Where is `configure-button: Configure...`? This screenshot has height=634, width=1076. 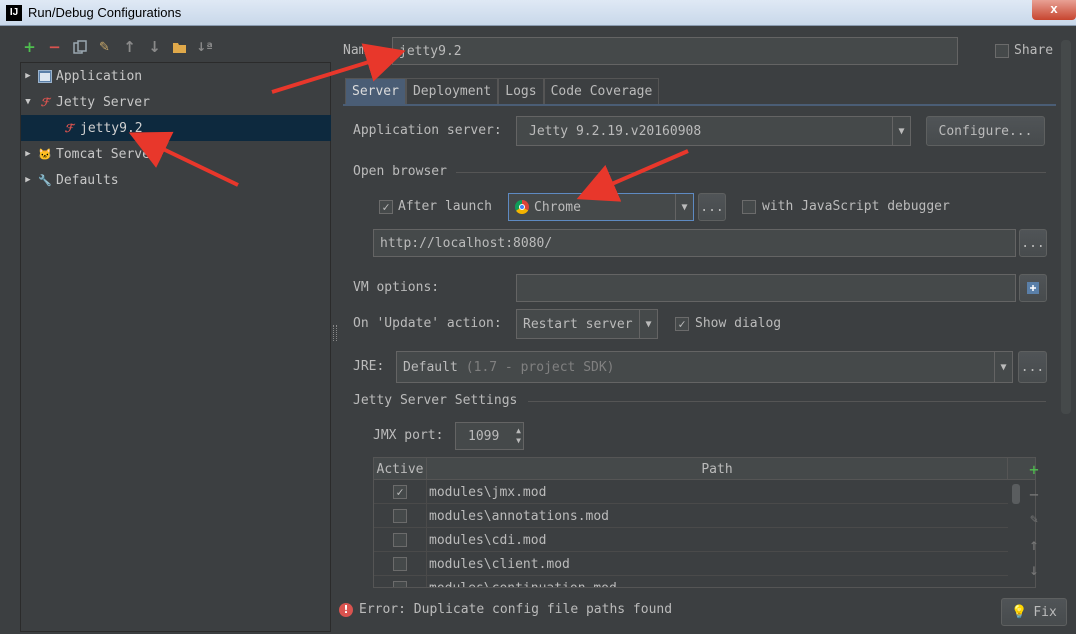 configure-button: Configure... is located at coordinates (985, 131).